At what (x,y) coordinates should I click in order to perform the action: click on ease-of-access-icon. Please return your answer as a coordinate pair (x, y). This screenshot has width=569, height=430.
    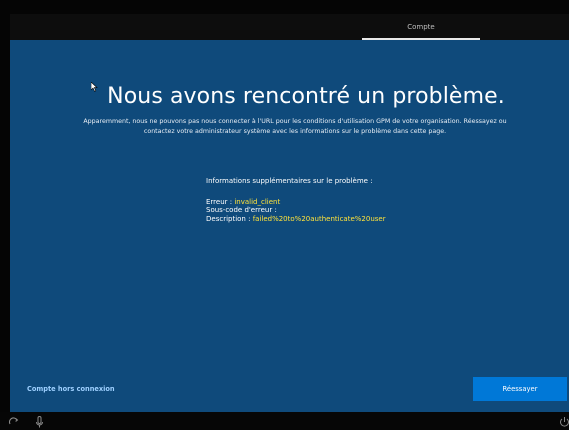
    Looking at the image, I should click on (14, 422).